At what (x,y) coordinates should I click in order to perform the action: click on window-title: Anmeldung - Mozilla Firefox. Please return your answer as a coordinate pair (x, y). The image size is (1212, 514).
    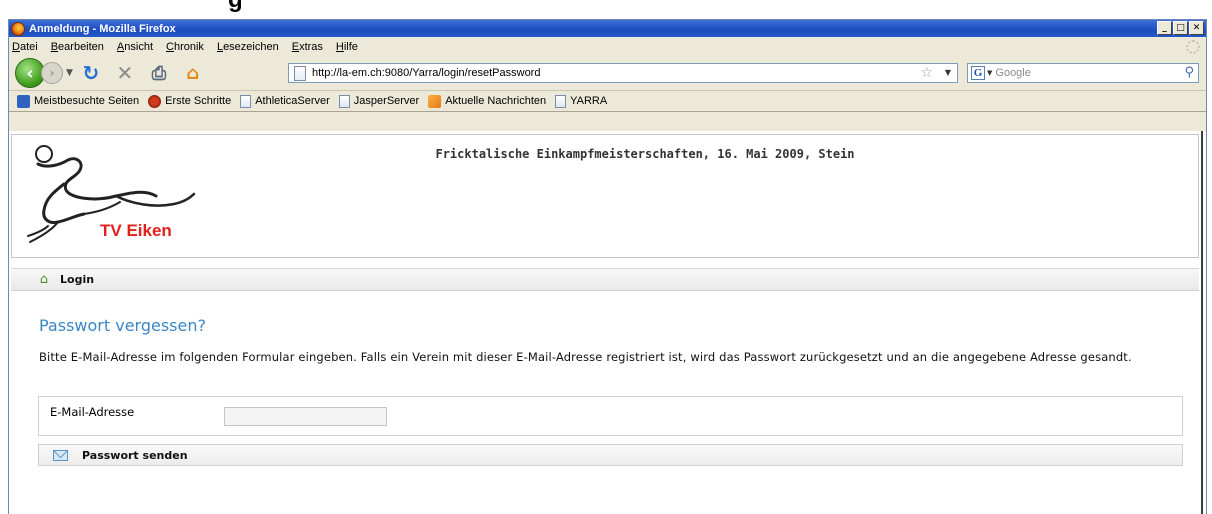
    Looking at the image, I should click on (102, 28).